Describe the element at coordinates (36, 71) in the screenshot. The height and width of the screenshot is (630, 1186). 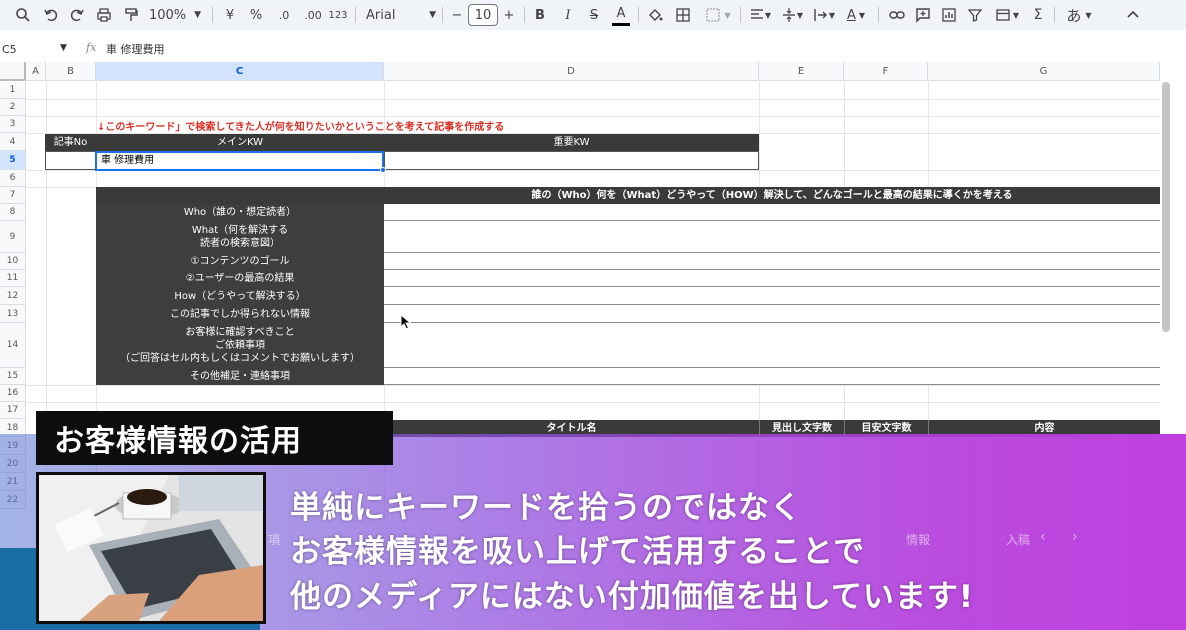
I see `column-header-a: A` at that location.